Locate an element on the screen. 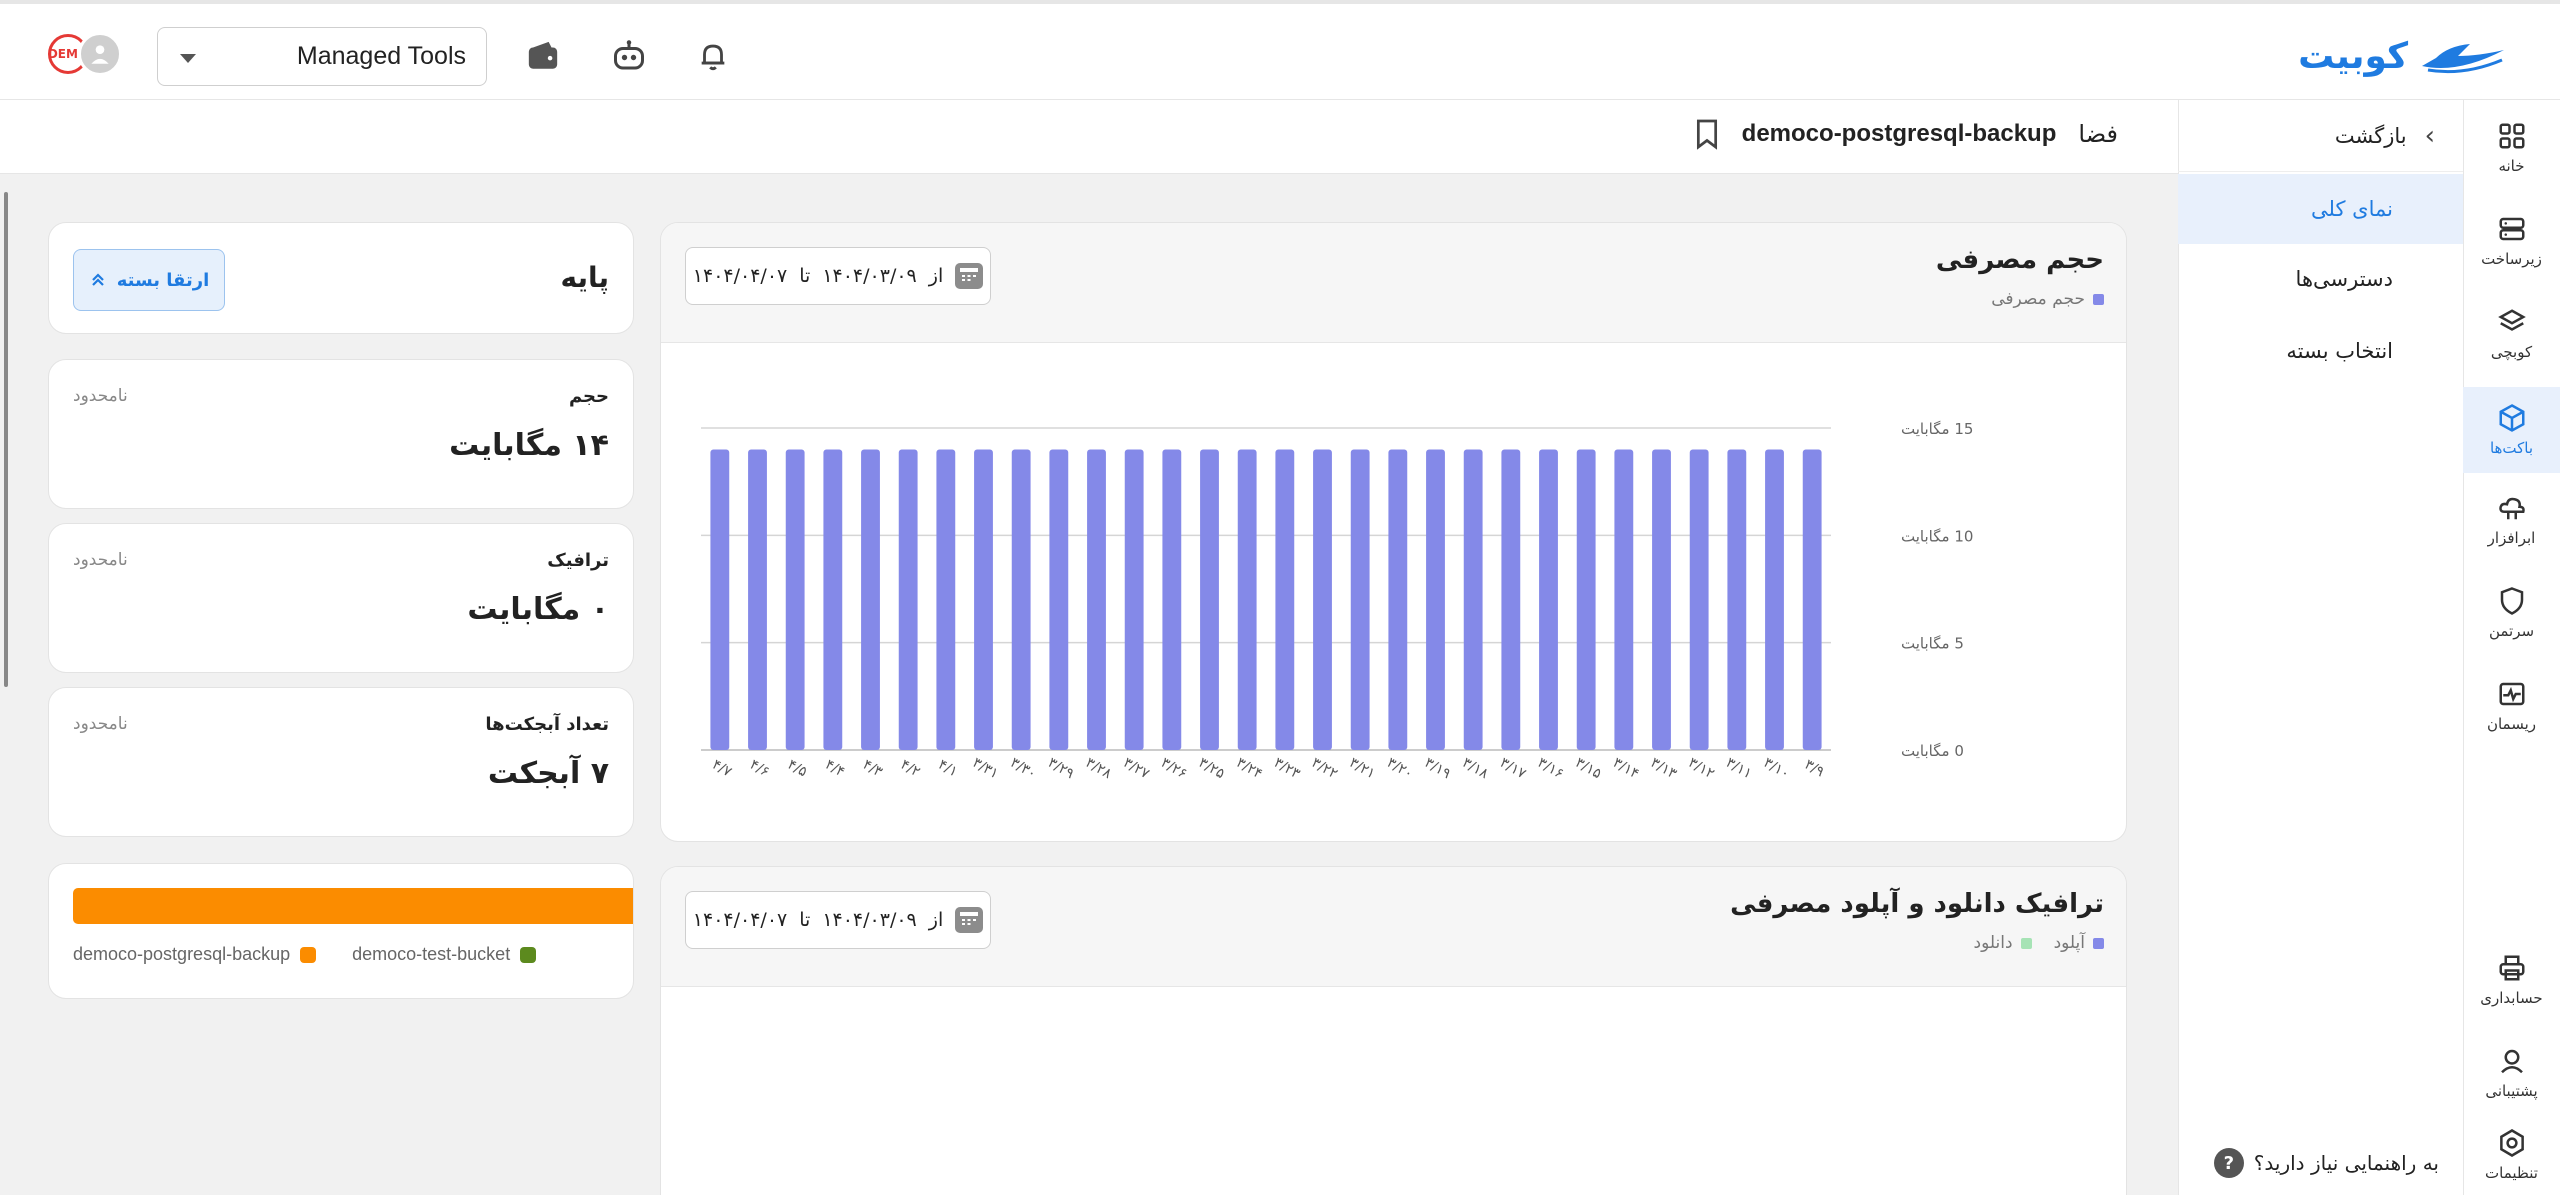 Image resolution: width=2560 pixels, height=1195 pixels. organization-select: Managed Tools is located at coordinates (322, 56).